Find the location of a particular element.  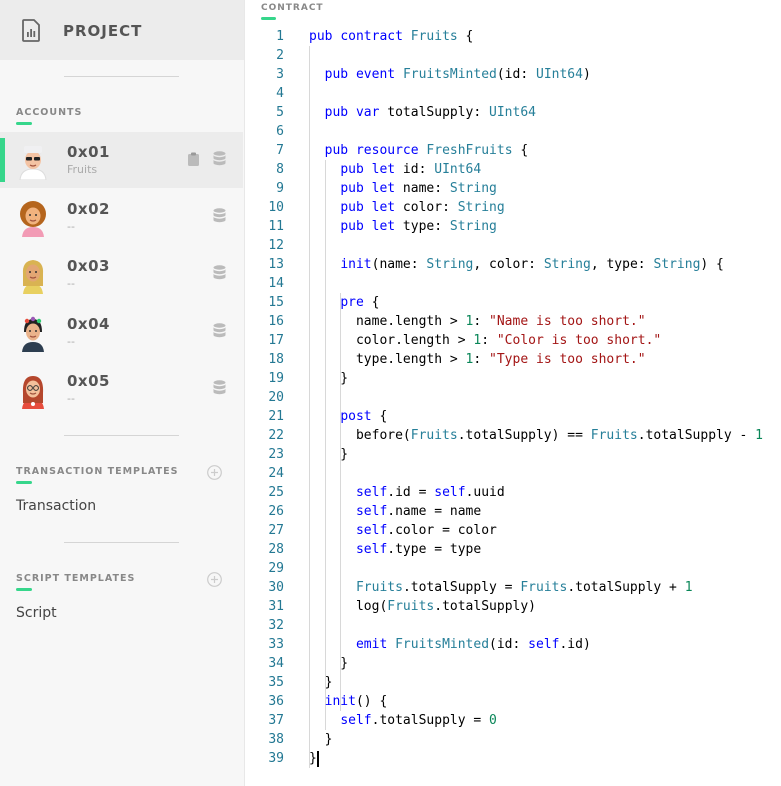

code-line: 1 pub contract Fruits { is located at coordinates (513, 36).